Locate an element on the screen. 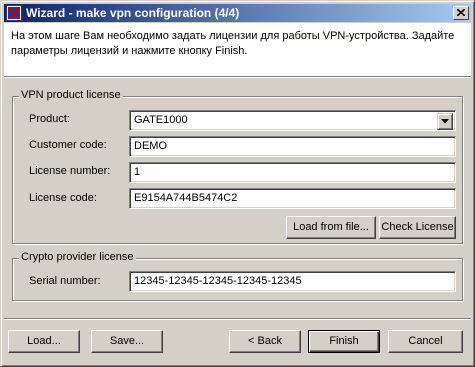 This screenshot has width=475, height=367. dropdown-button is located at coordinates (445, 121).